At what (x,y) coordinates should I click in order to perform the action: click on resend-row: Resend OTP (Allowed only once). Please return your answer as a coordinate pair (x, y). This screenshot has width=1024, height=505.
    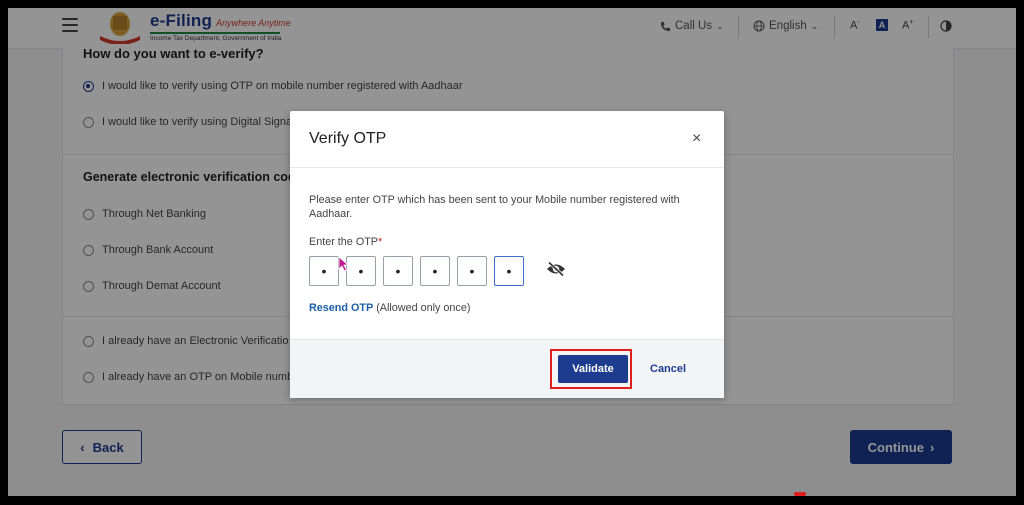
    Looking at the image, I should click on (389, 308).